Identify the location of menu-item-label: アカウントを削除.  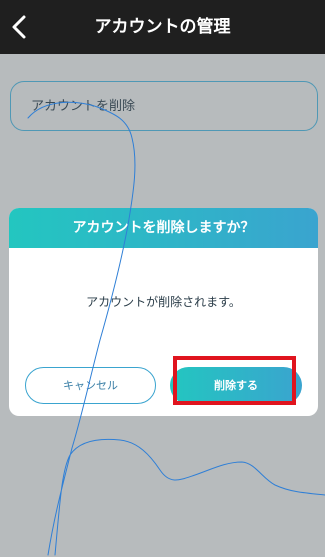
(83, 106).